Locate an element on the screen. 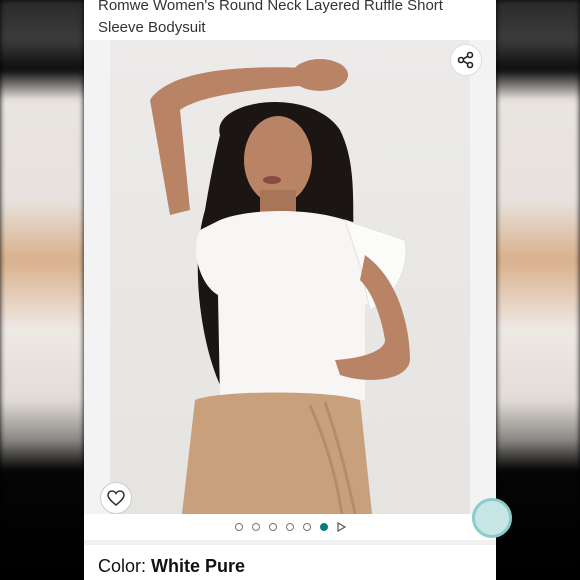  blurred-backdrop-right is located at coordinates (538, 290).